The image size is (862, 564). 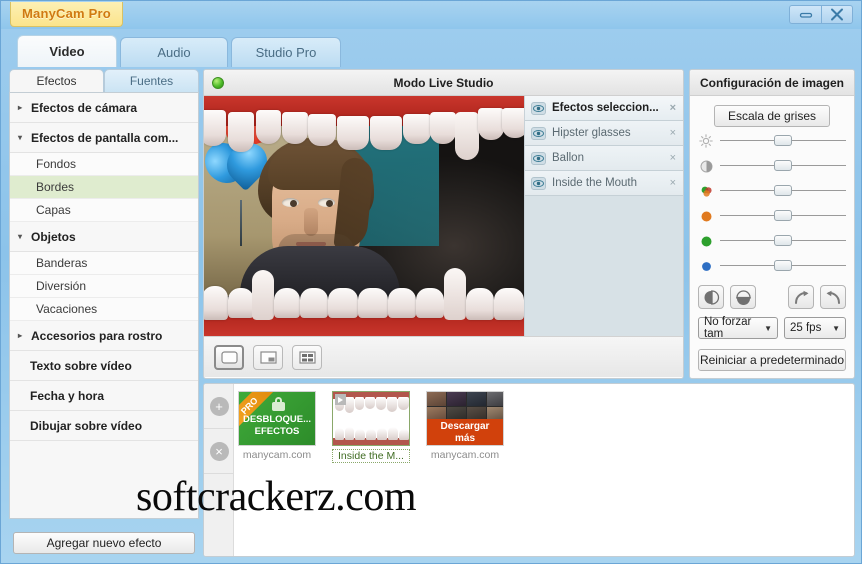 What do you see at coordinates (53, 210) in the screenshot?
I see `tree-label: Capas` at bounding box center [53, 210].